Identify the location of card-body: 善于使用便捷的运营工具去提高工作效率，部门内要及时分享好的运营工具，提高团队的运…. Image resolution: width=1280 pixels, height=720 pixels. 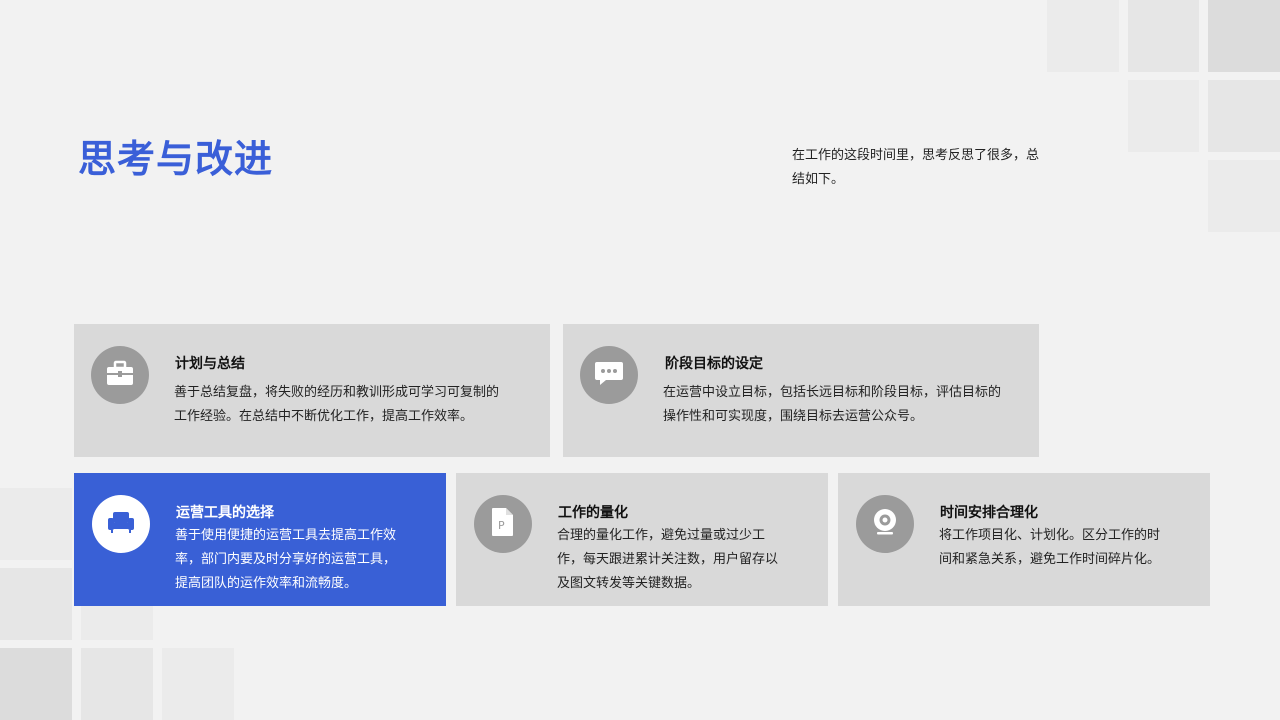
(286, 559).